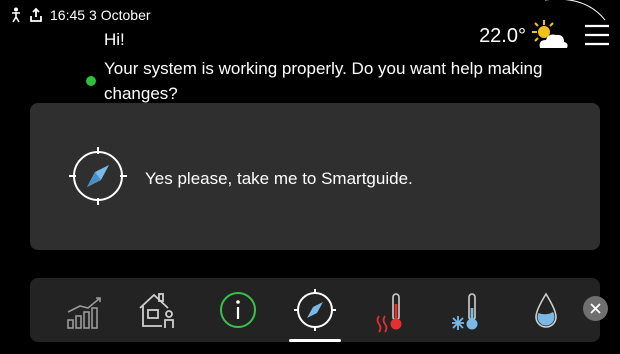 Image resolution: width=620 pixels, height=354 pixels. I want to click on heating-thermometer-icon, so click(394, 310).